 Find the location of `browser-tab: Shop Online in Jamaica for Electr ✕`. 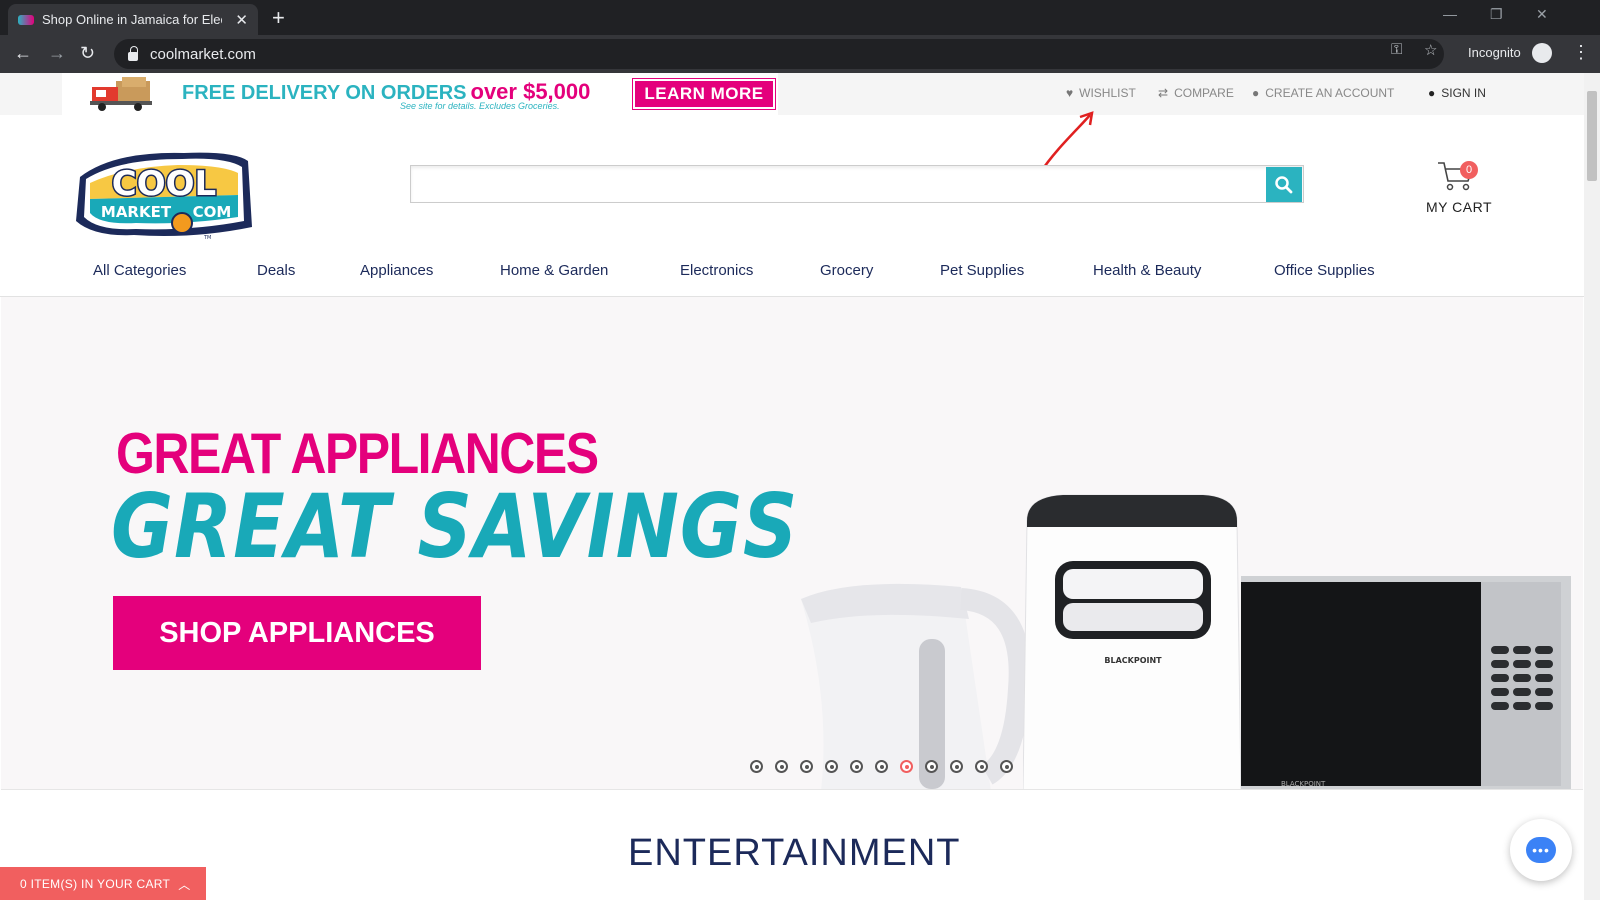

browser-tab: Shop Online in Jamaica for Electr ✕ is located at coordinates (133, 19).